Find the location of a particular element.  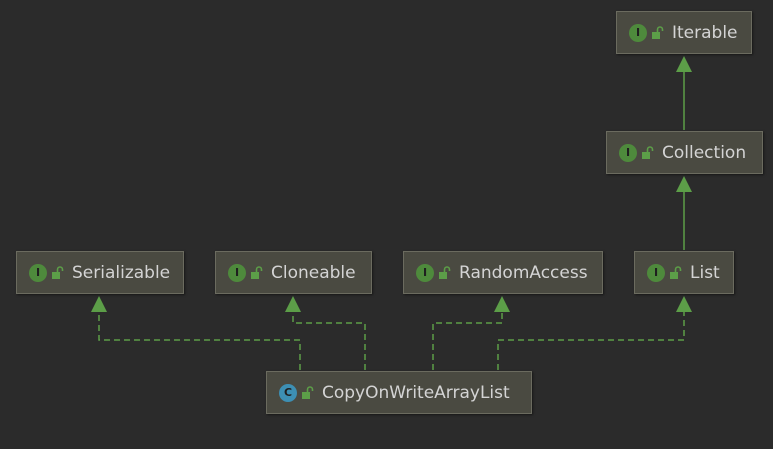

edge-cow-list is located at coordinates (594, 333).